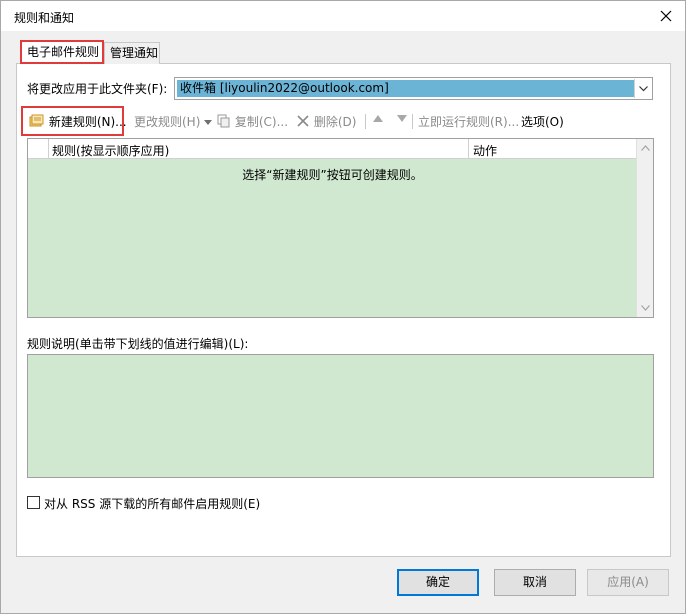  Describe the element at coordinates (644, 228) in the screenshot. I see `rule-list-scrollbar` at that location.